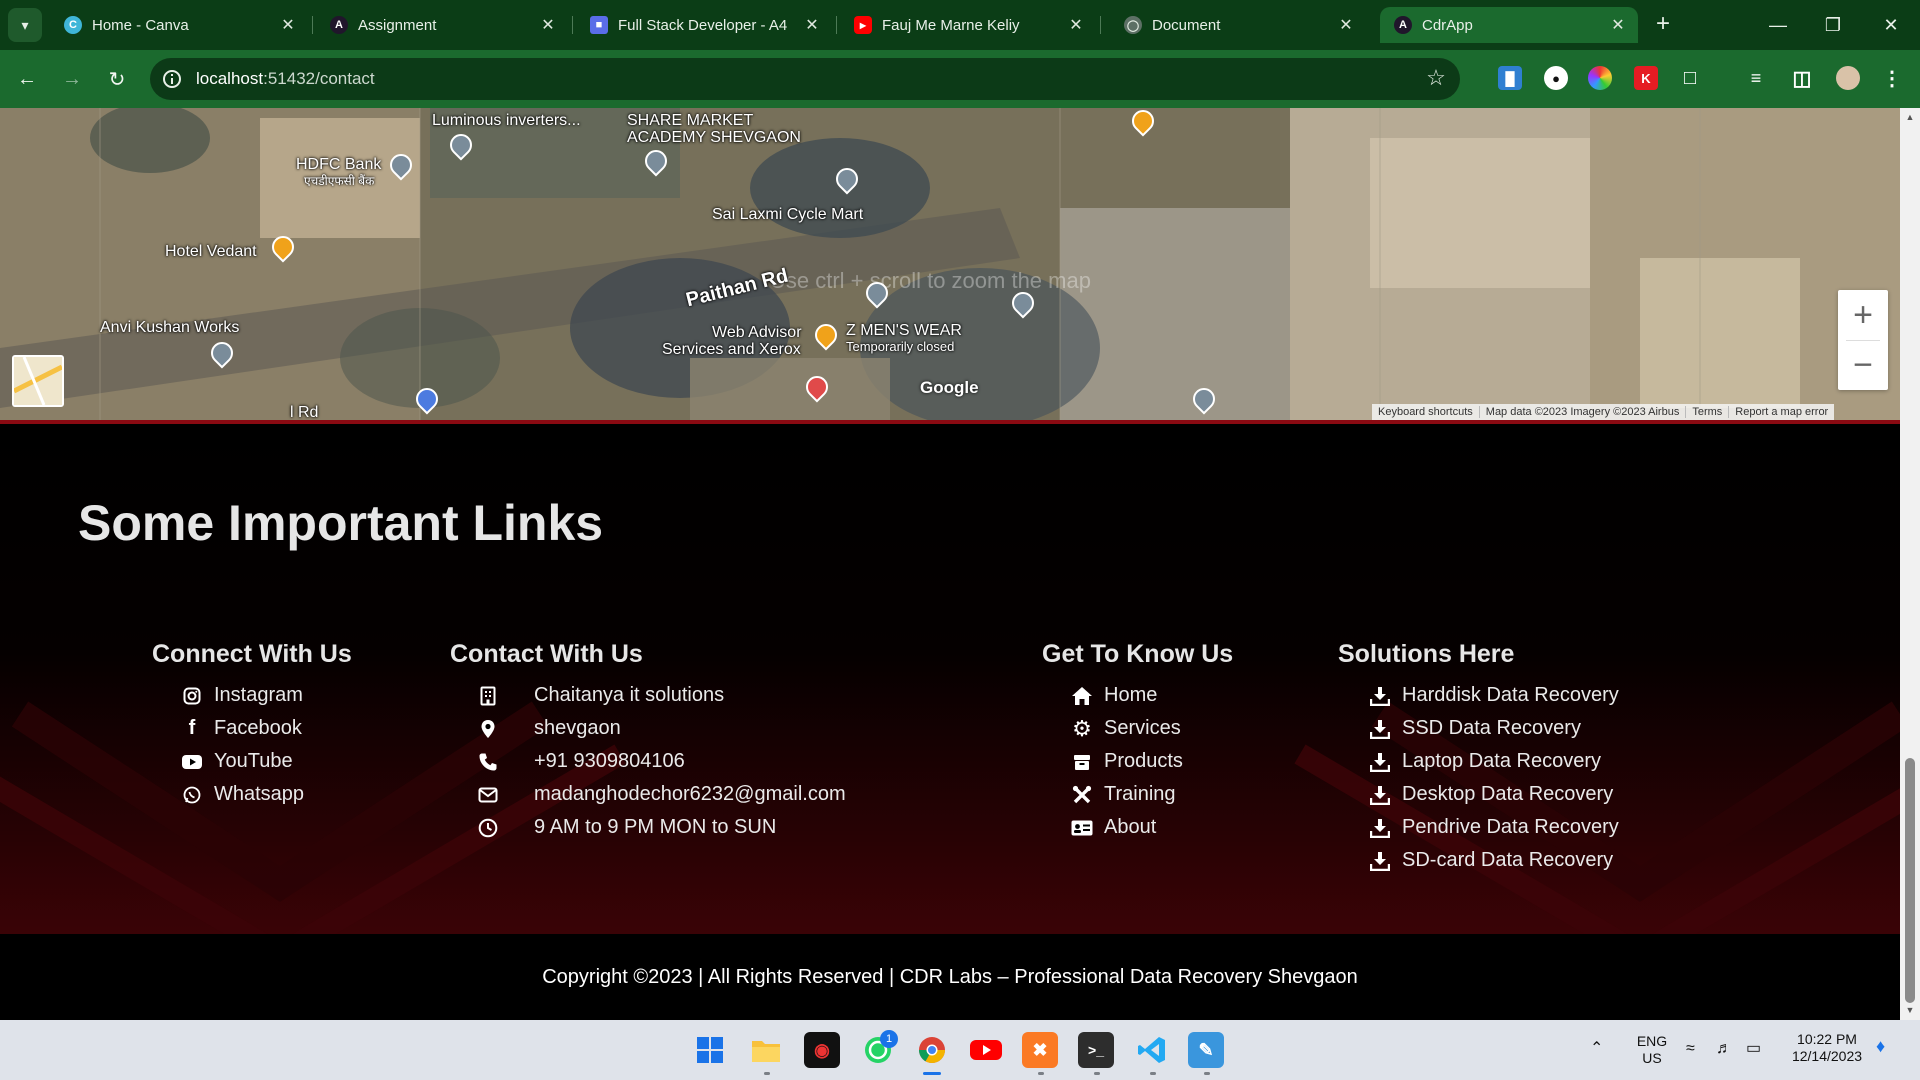 This screenshot has width=1920, height=1080. I want to click on nav-link-home: Home, so click(1151, 695).